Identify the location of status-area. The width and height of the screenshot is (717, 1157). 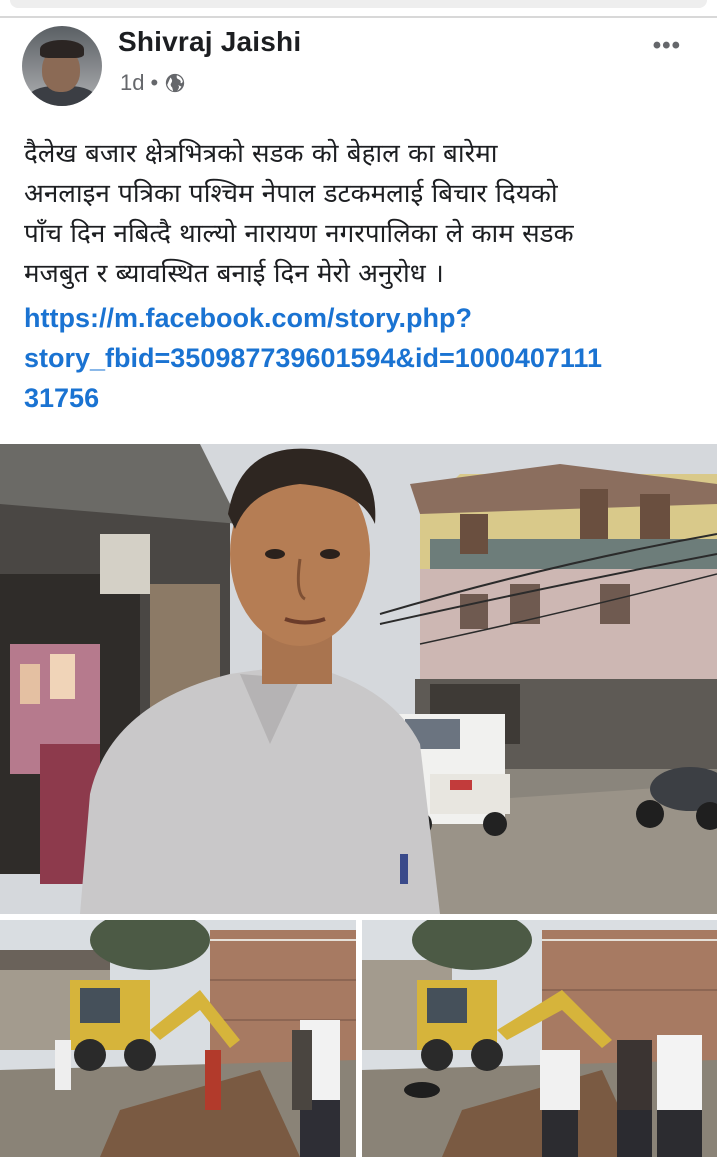
(358, 9).